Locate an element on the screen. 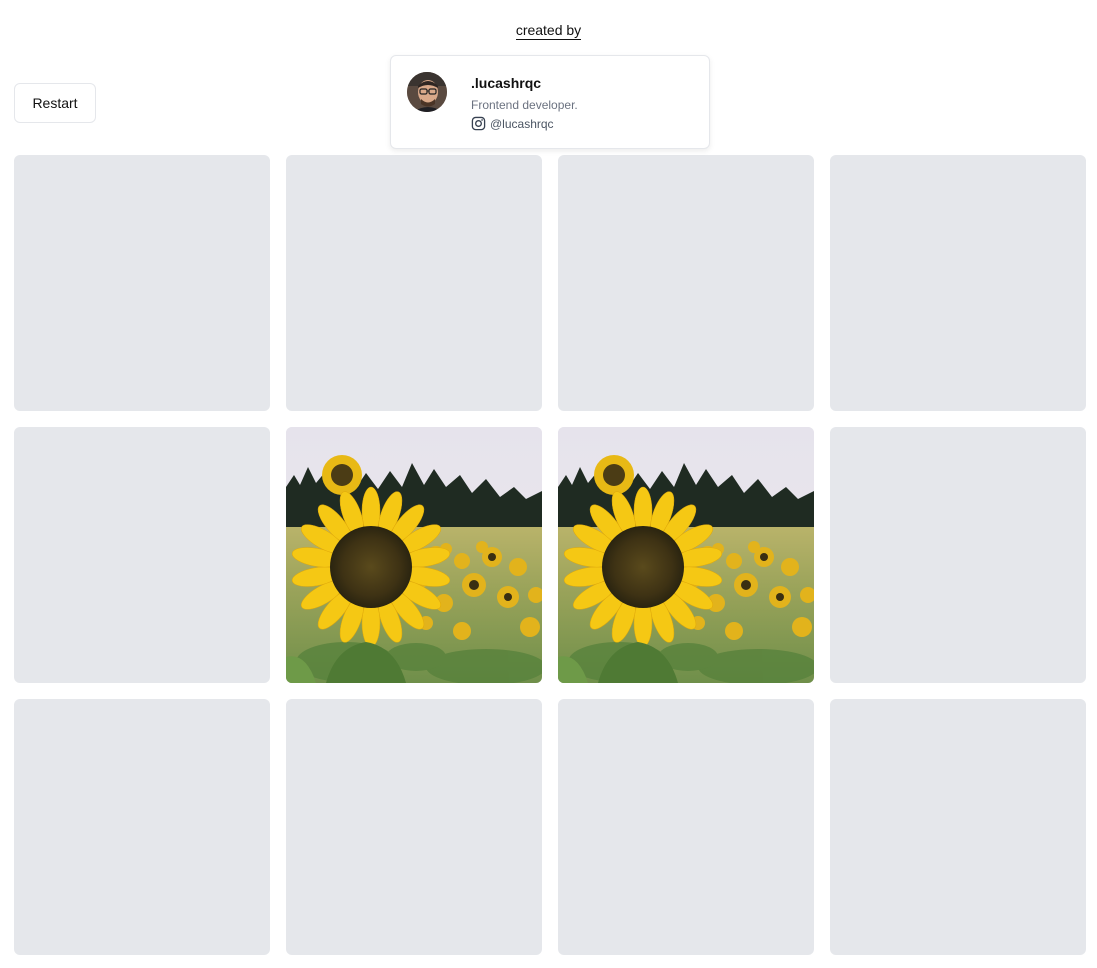  profile-bio: Frontend developer. is located at coordinates (524, 105).